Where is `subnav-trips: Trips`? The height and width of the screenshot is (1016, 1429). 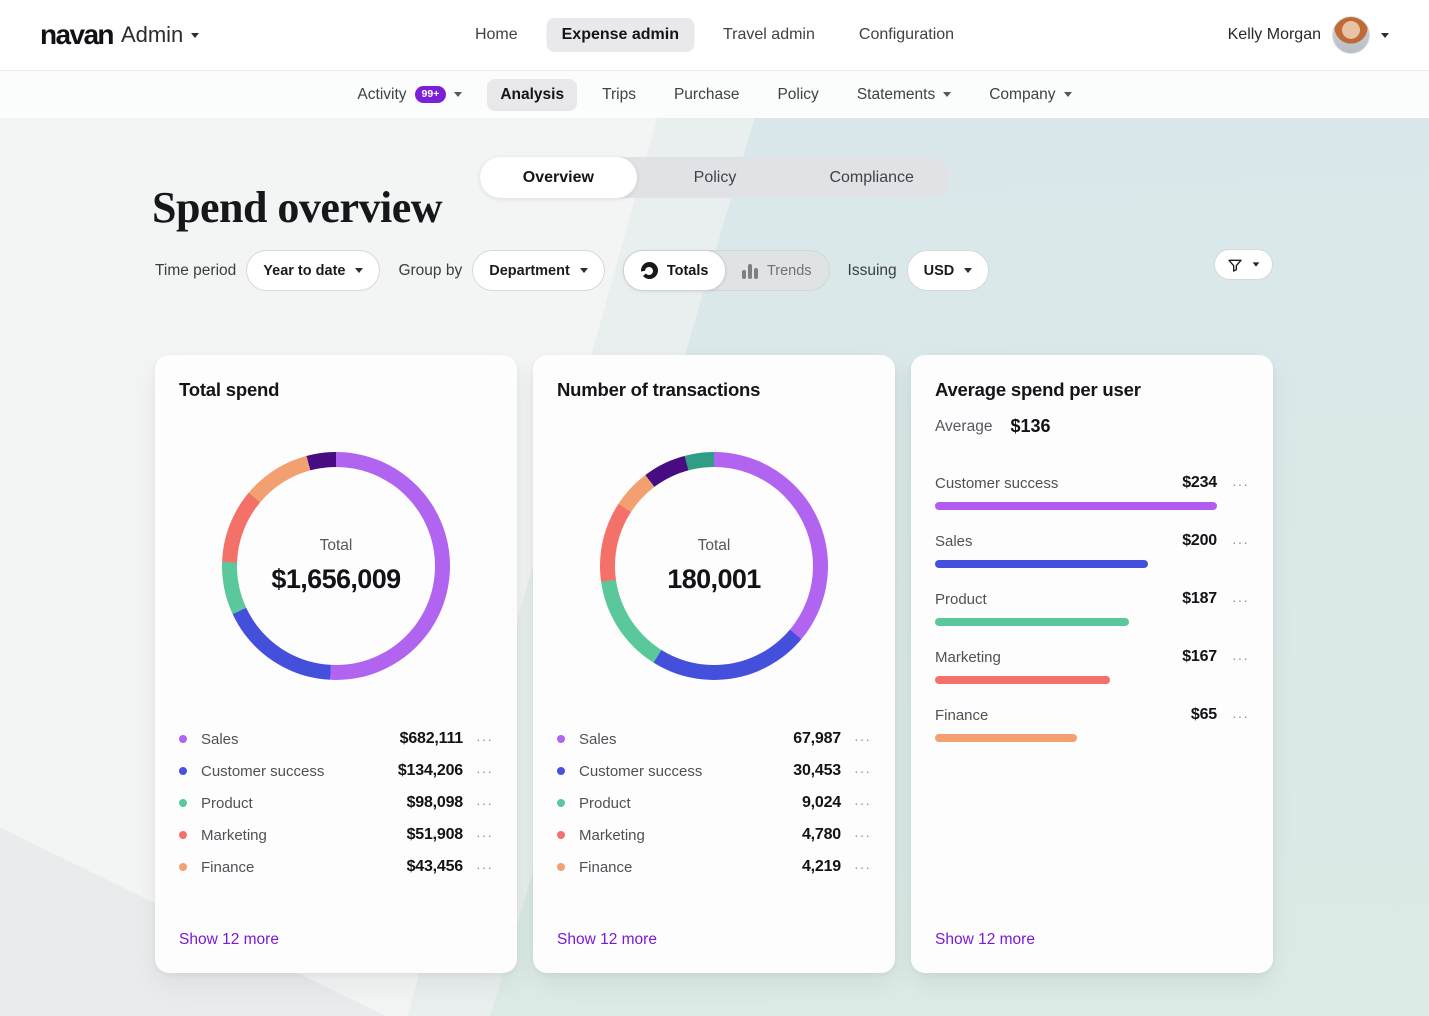
subnav-trips: Trips is located at coordinates (619, 95).